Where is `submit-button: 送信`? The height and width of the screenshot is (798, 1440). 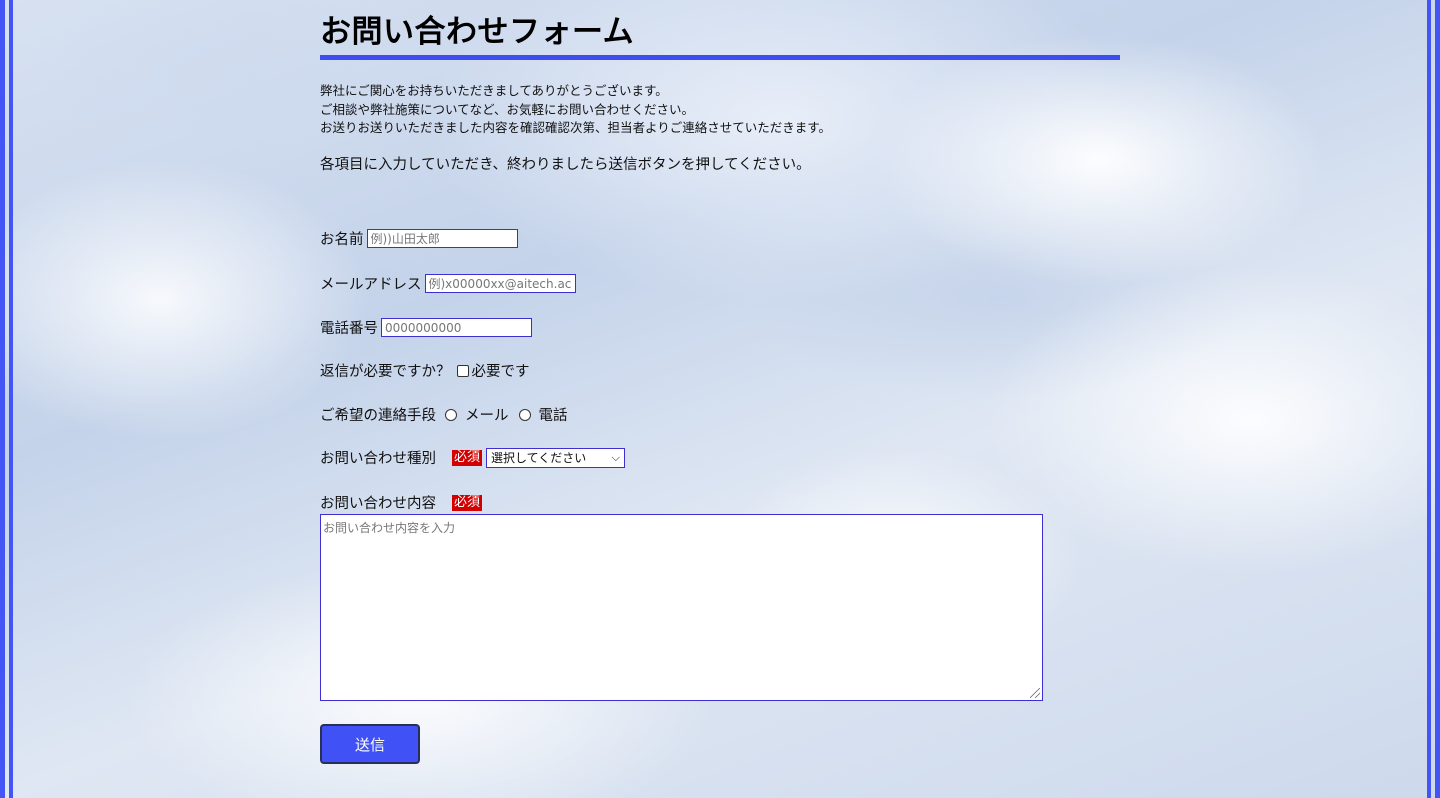 submit-button: 送信 is located at coordinates (370, 744).